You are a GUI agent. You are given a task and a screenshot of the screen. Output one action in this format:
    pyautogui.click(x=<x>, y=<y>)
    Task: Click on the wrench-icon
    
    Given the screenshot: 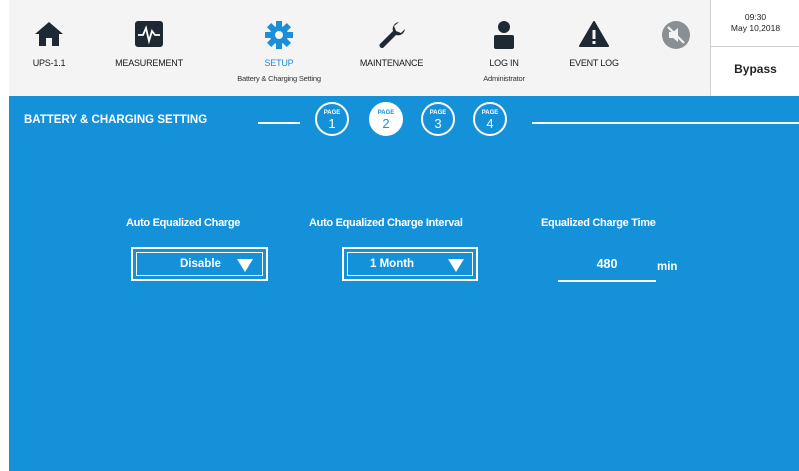 What is the action you would take?
    pyautogui.click(x=392, y=35)
    